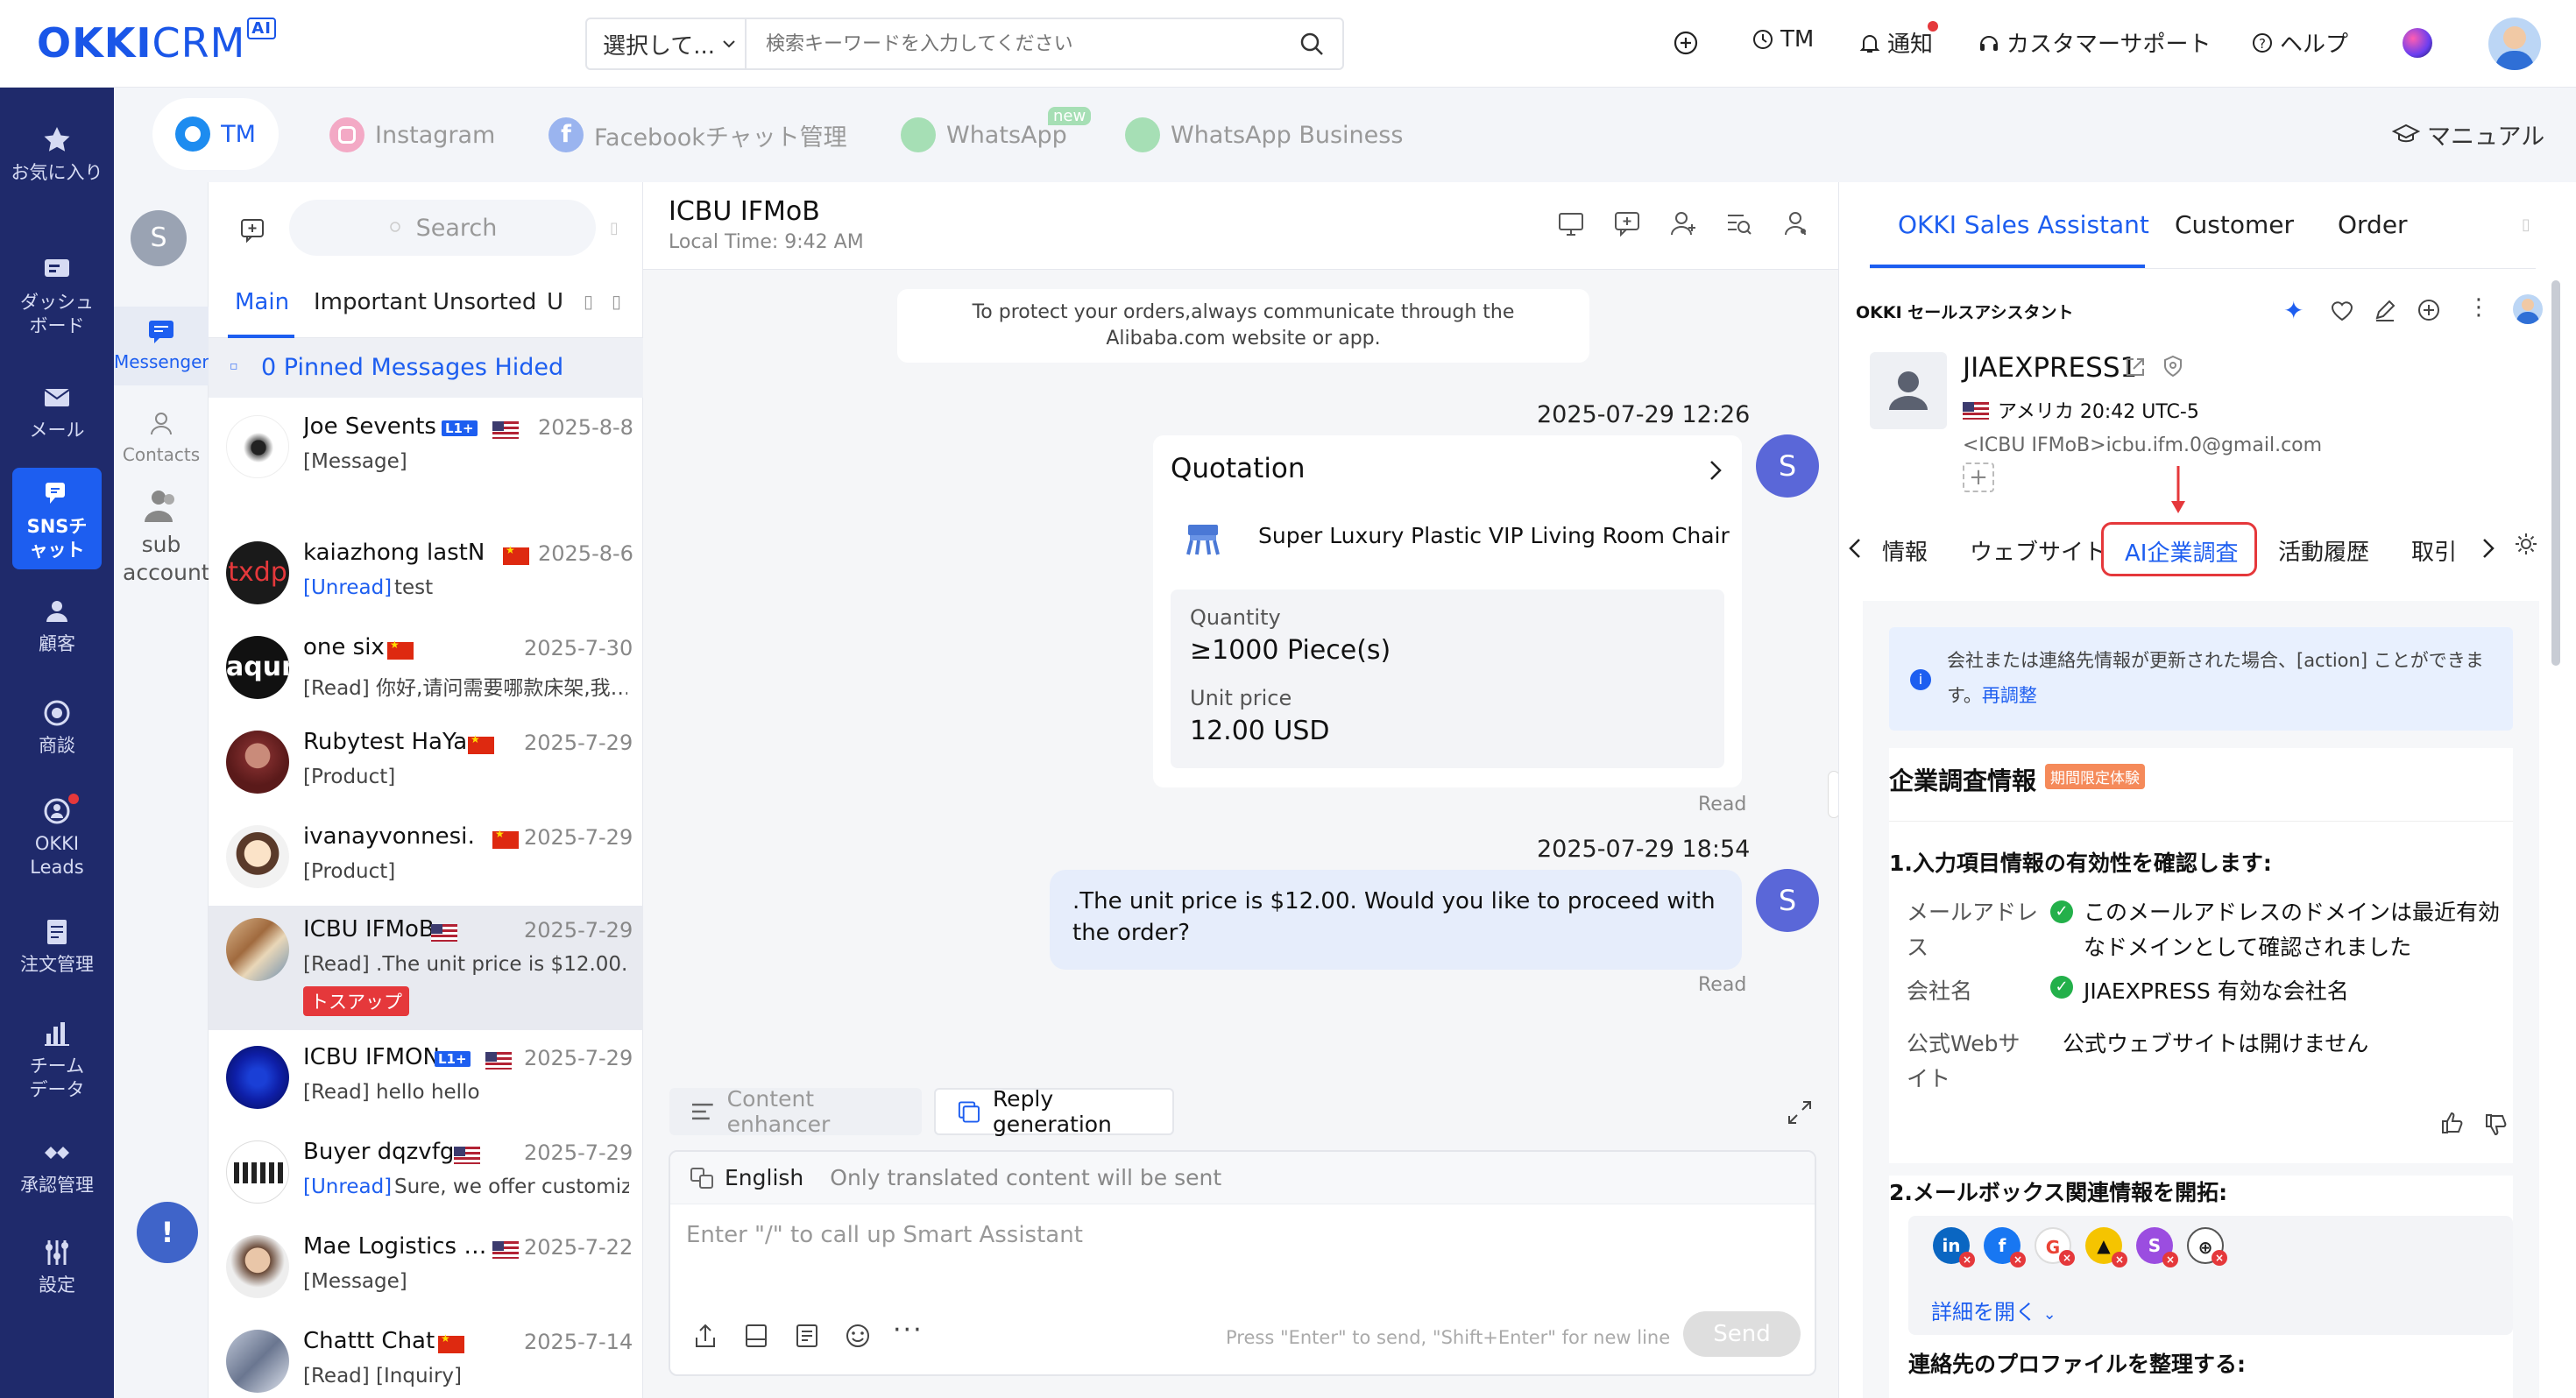  I want to click on channel-tab-whatsapp: WhatsApp new, so click(996, 135).